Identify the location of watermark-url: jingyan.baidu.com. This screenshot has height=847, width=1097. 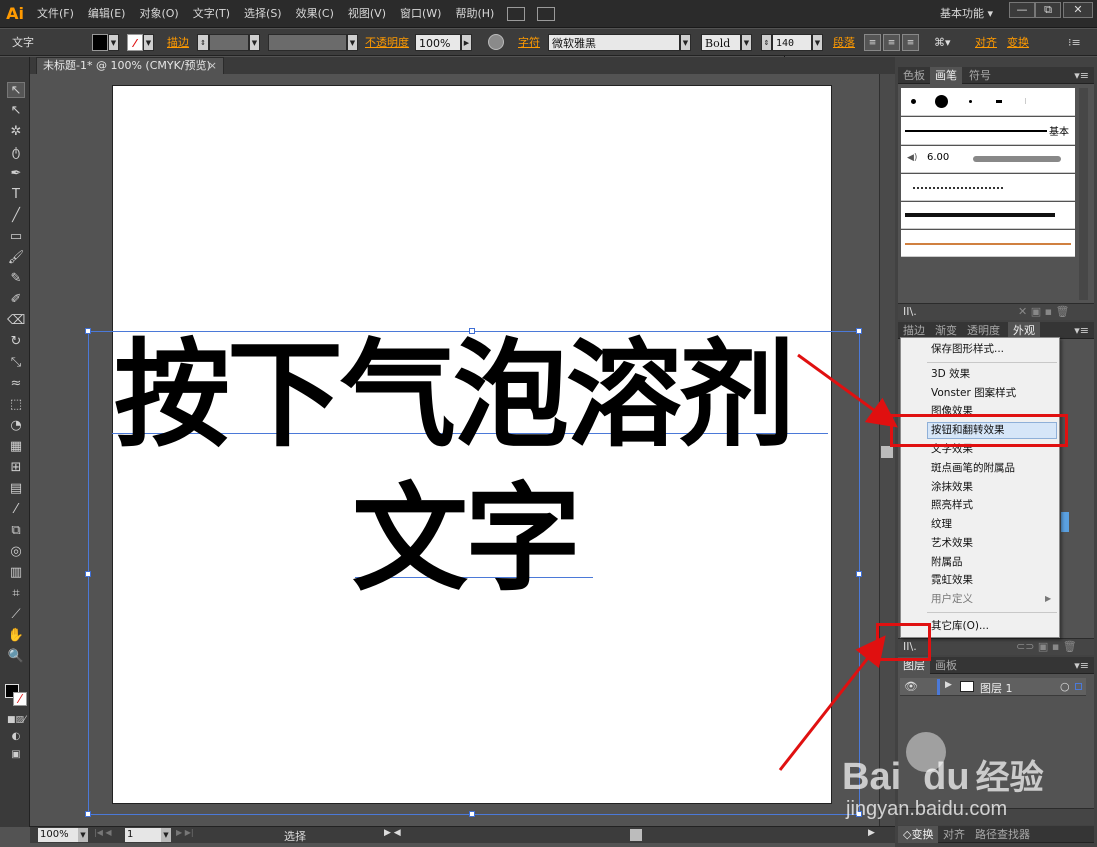
(927, 809).